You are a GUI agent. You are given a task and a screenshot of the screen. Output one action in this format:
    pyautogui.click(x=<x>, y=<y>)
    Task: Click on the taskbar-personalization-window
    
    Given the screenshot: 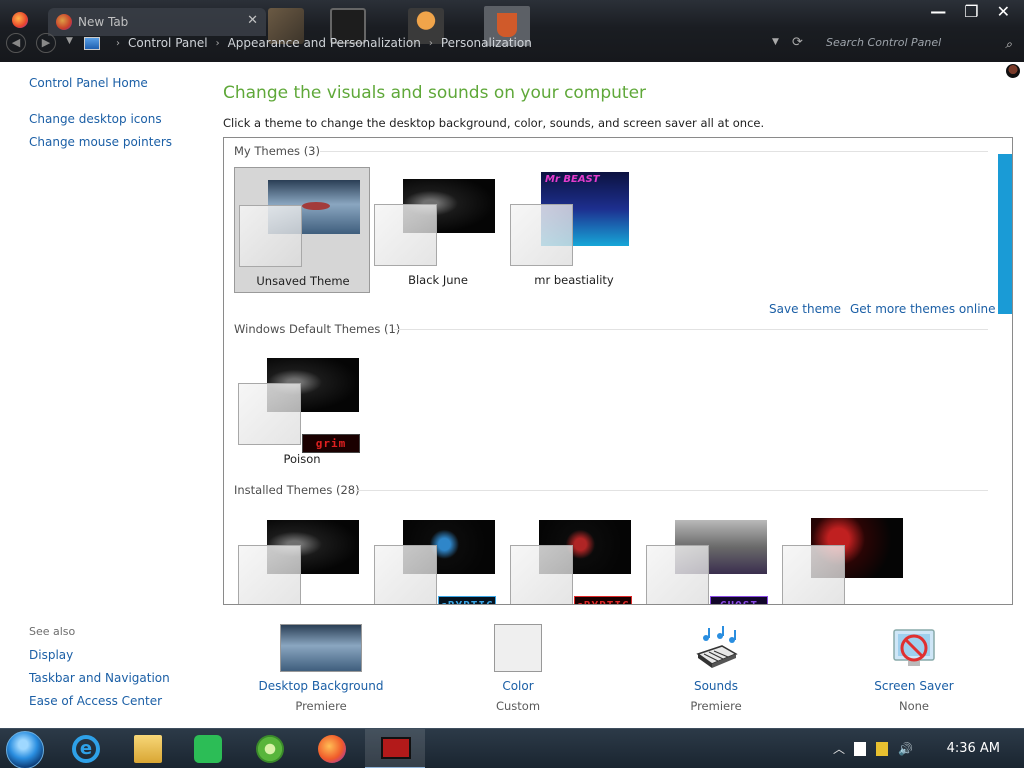 What is the action you would take?
    pyautogui.click(x=395, y=748)
    